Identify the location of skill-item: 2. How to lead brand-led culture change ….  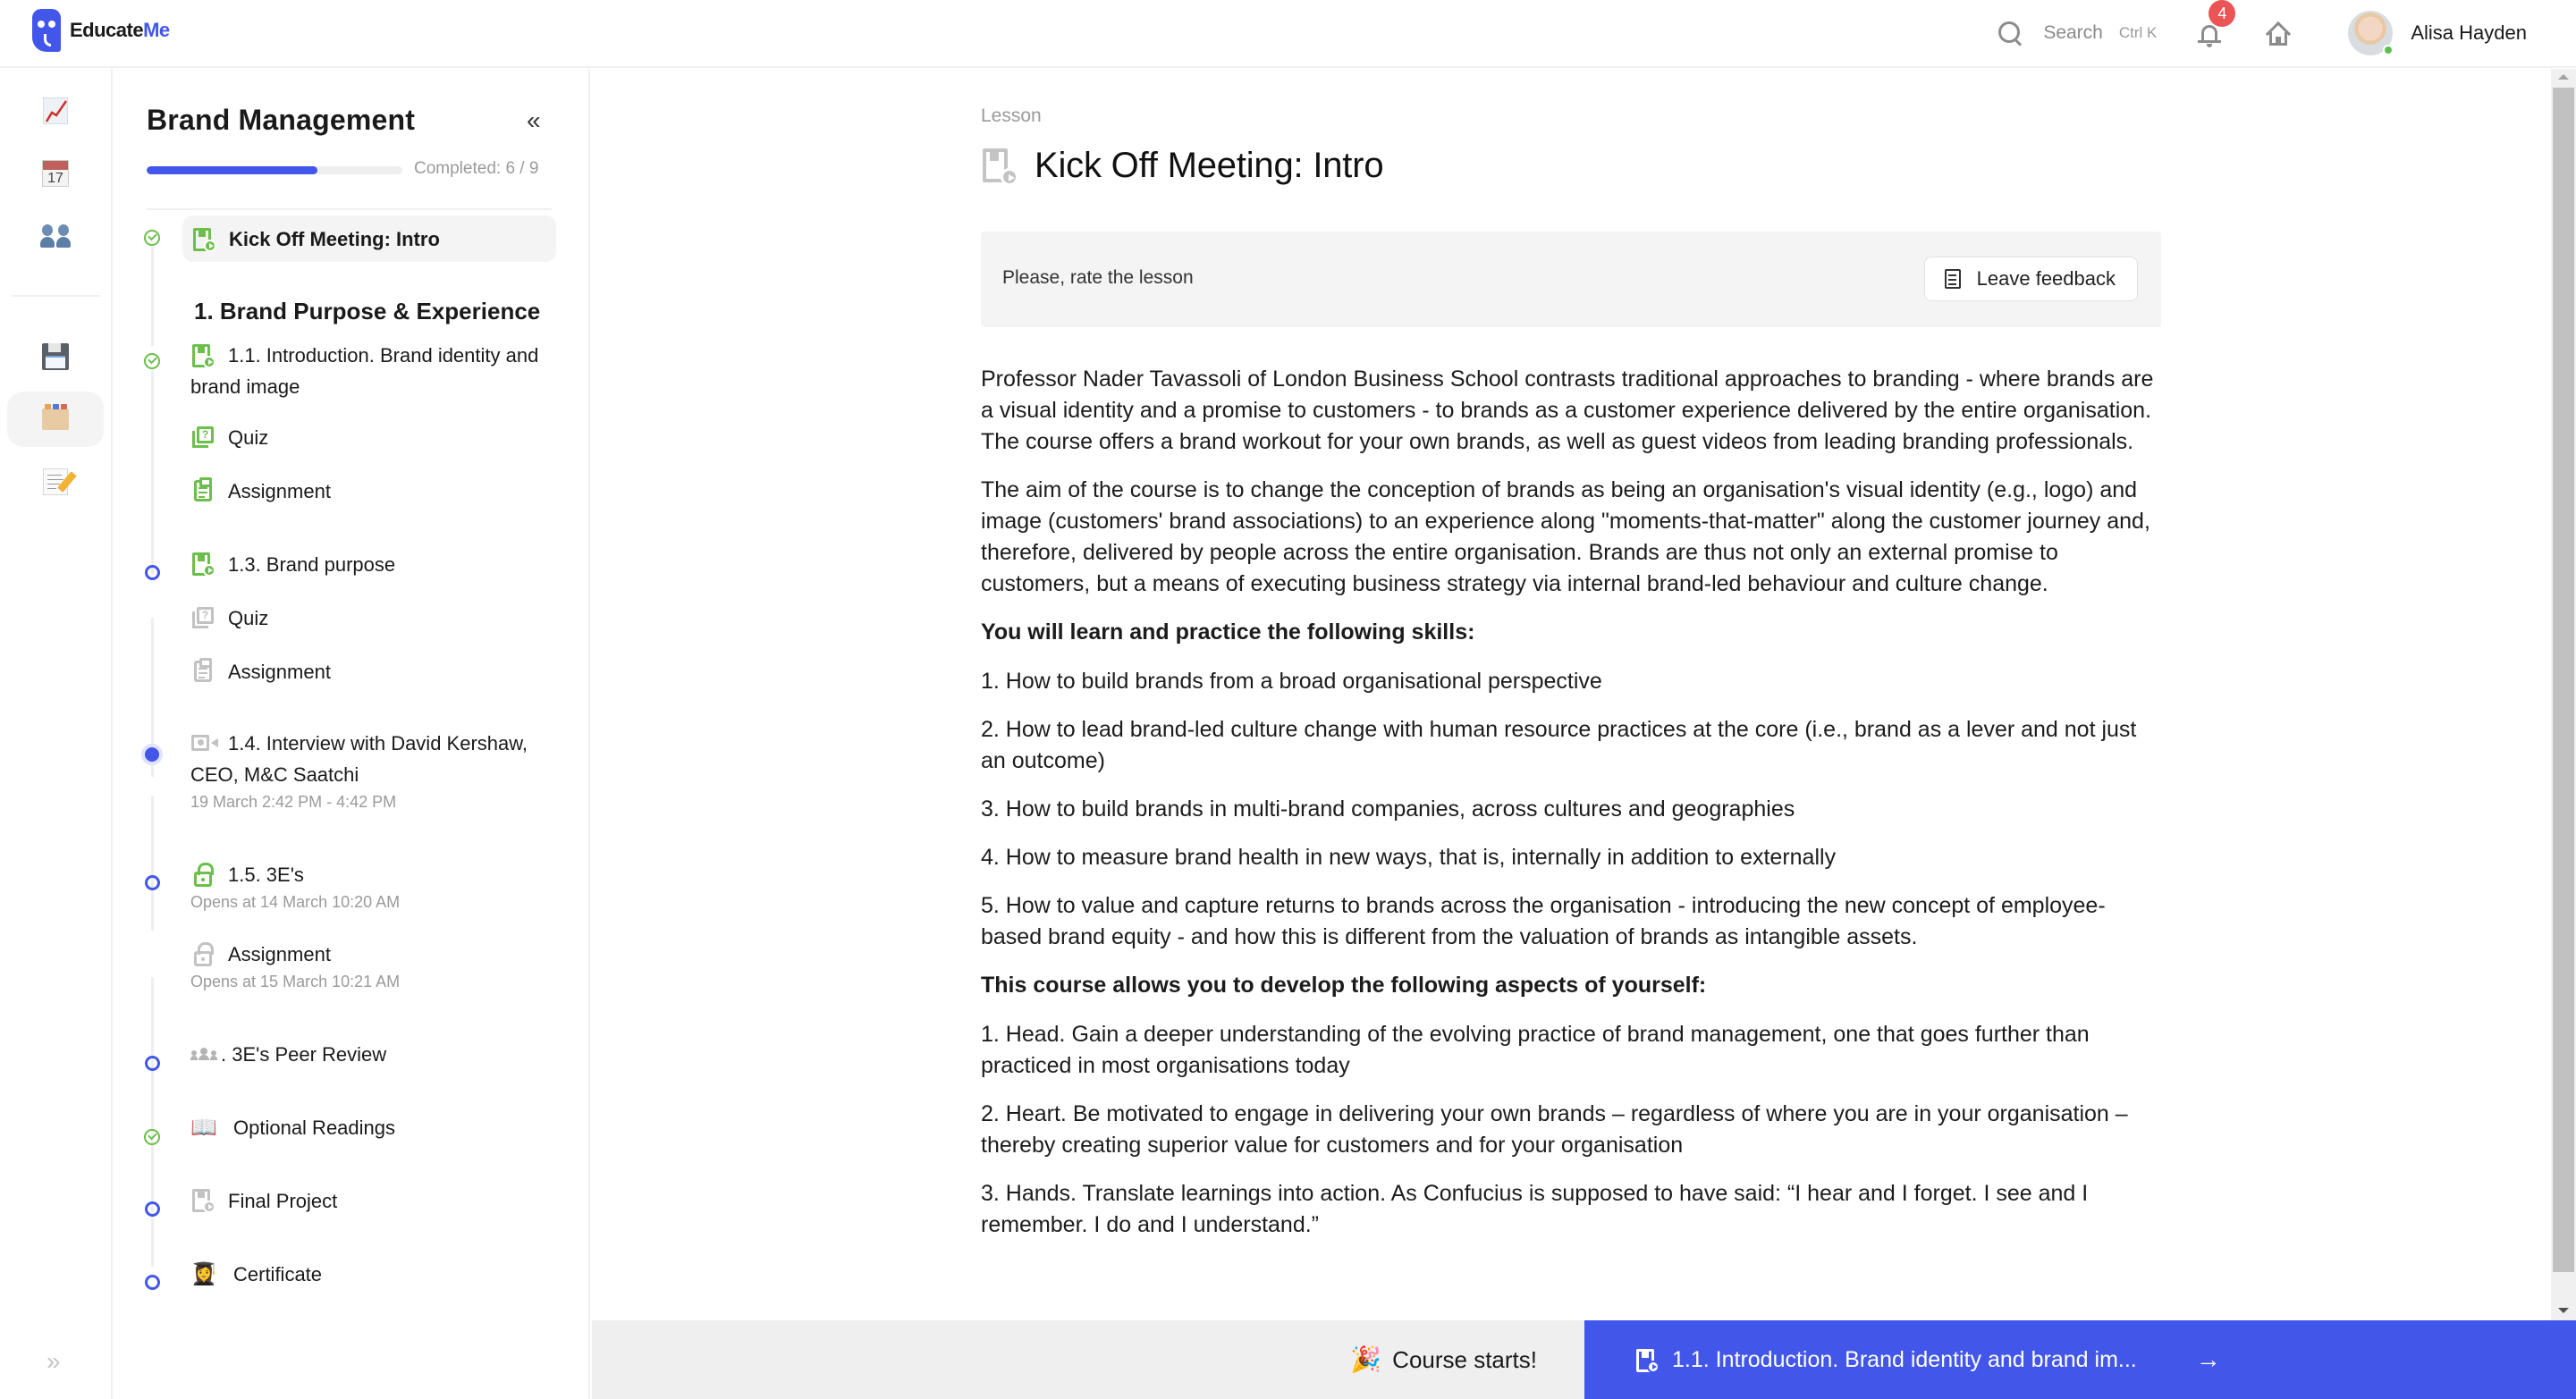
(1559, 745).